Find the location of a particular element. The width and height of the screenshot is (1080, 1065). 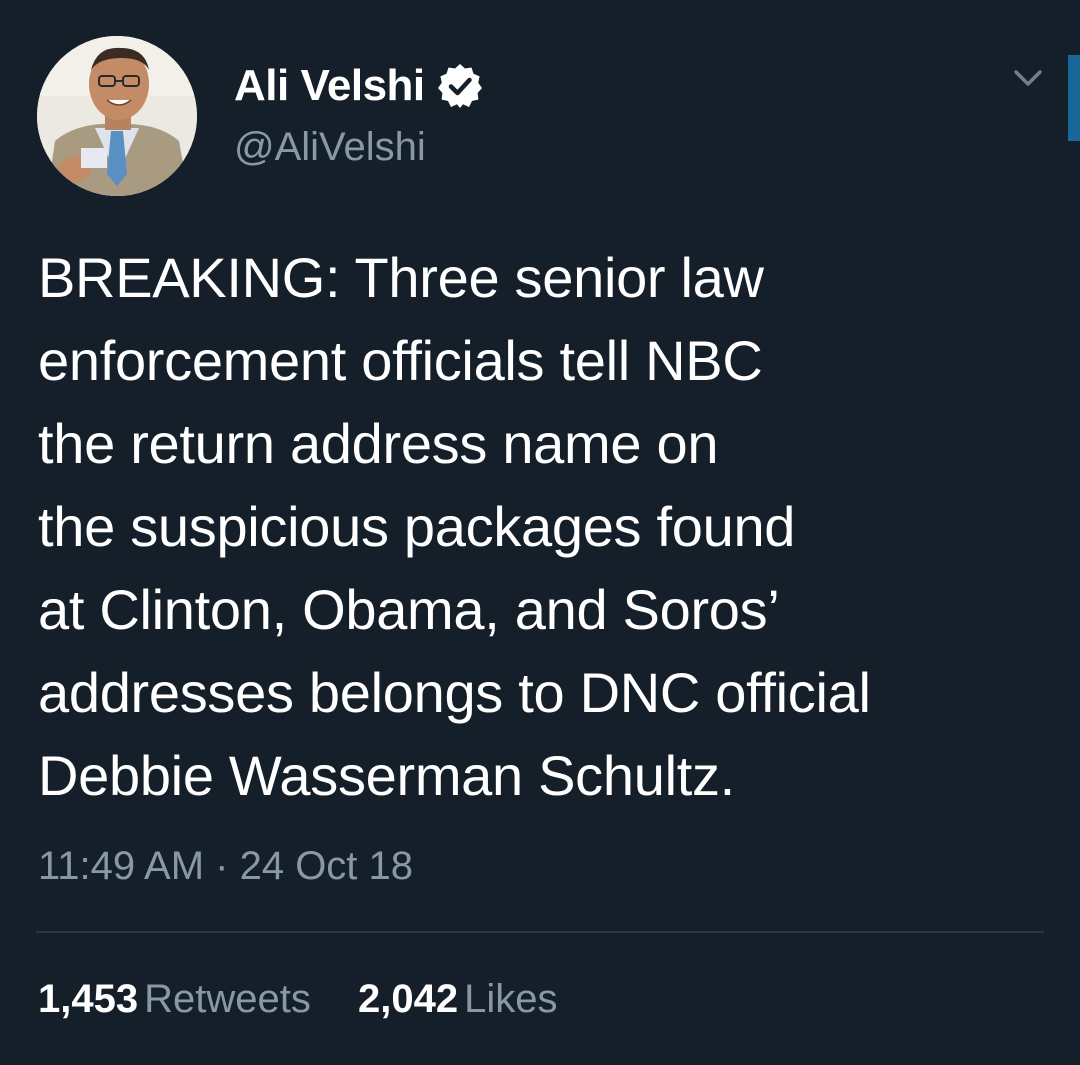

likes-stat: 2,042 Likes is located at coordinates (458, 999).